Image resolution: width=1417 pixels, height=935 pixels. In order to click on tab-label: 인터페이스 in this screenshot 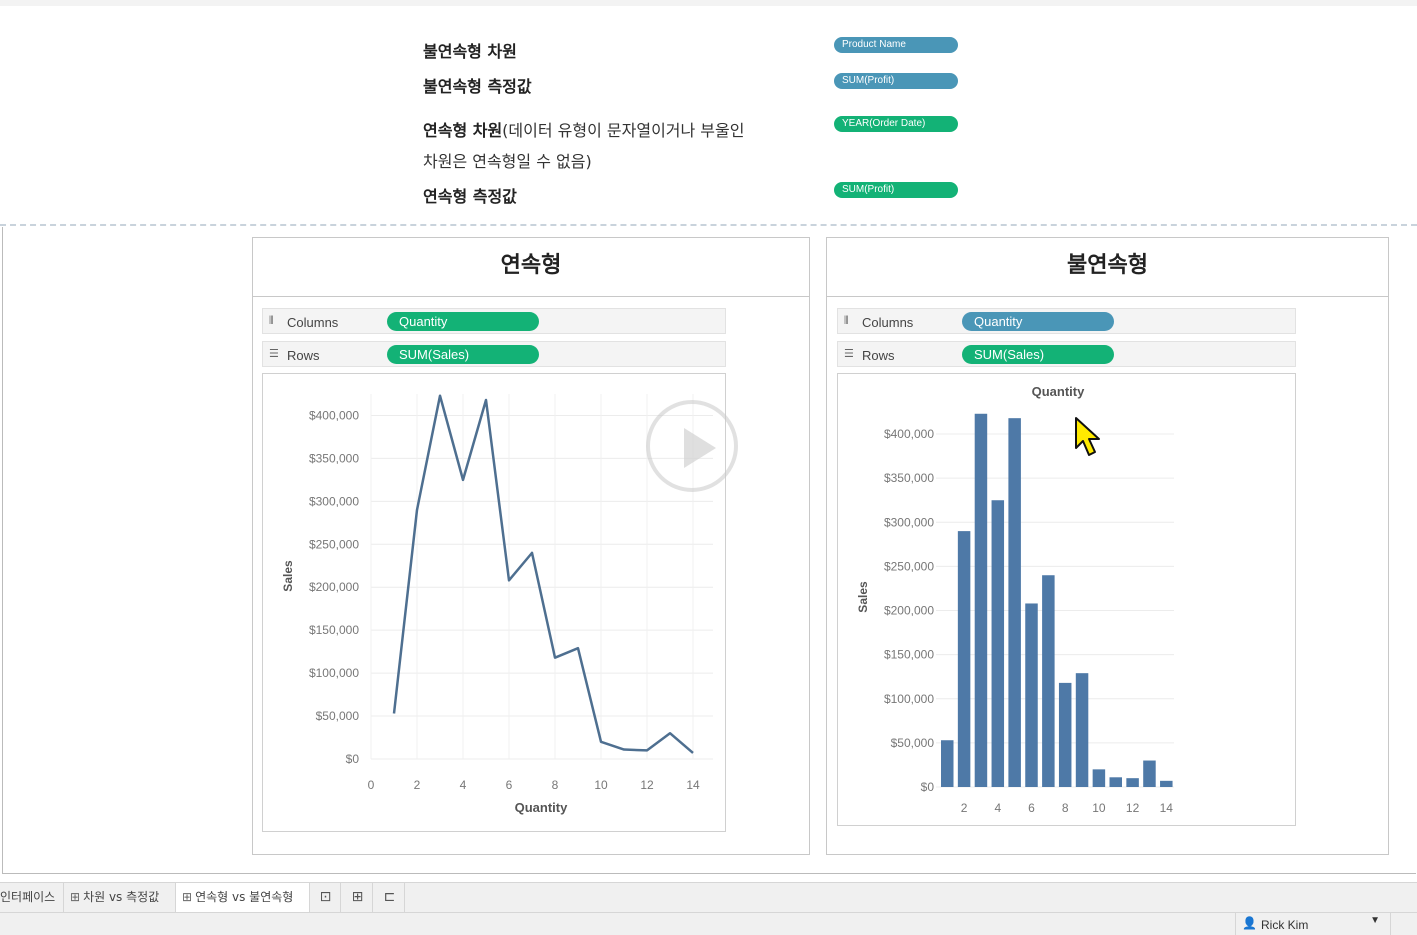, I will do `click(28, 897)`.